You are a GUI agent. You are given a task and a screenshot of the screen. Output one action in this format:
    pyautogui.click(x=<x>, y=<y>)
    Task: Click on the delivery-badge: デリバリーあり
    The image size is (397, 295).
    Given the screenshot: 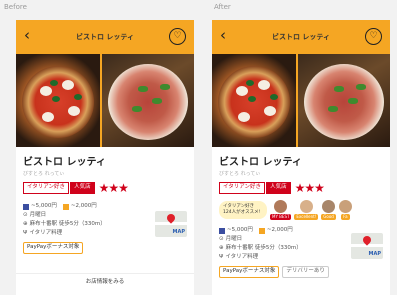 What is the action you would take?
    pyautogui.click(x=305, y=272)
    